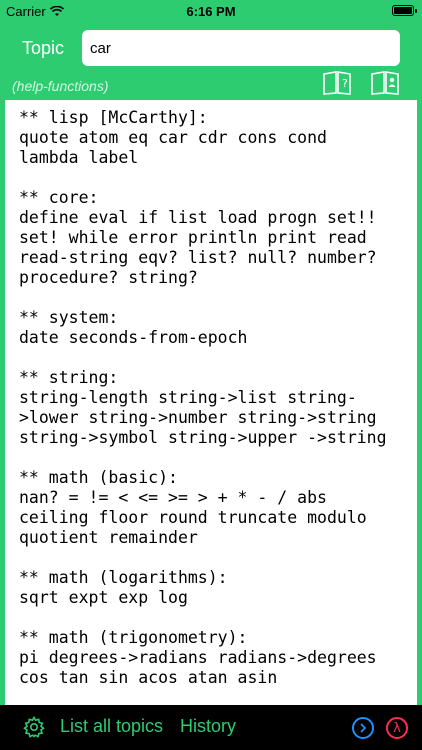 This screenshot has height=750, width=422. I want to click on bottom-toolbar: List all topics History λ, so click(211, 727).